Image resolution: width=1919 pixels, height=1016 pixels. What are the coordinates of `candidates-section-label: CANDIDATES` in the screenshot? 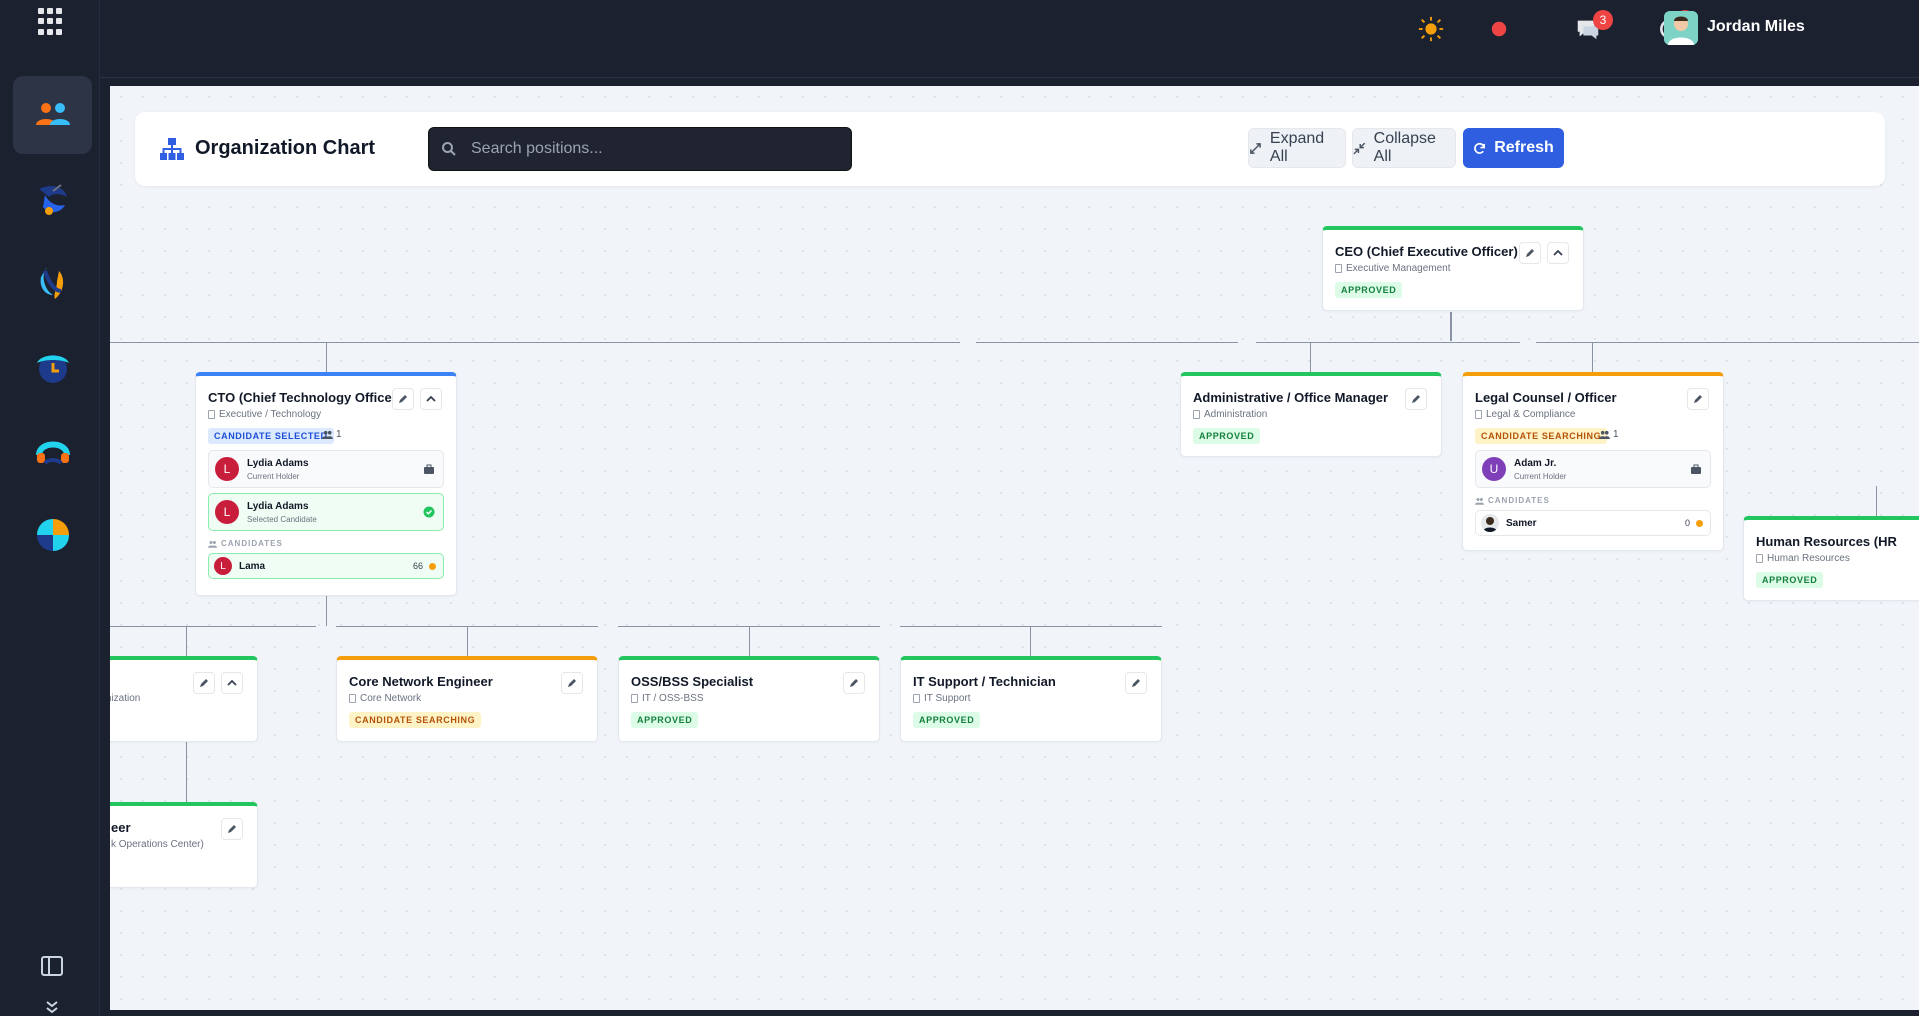 It's located at (1512, 500).